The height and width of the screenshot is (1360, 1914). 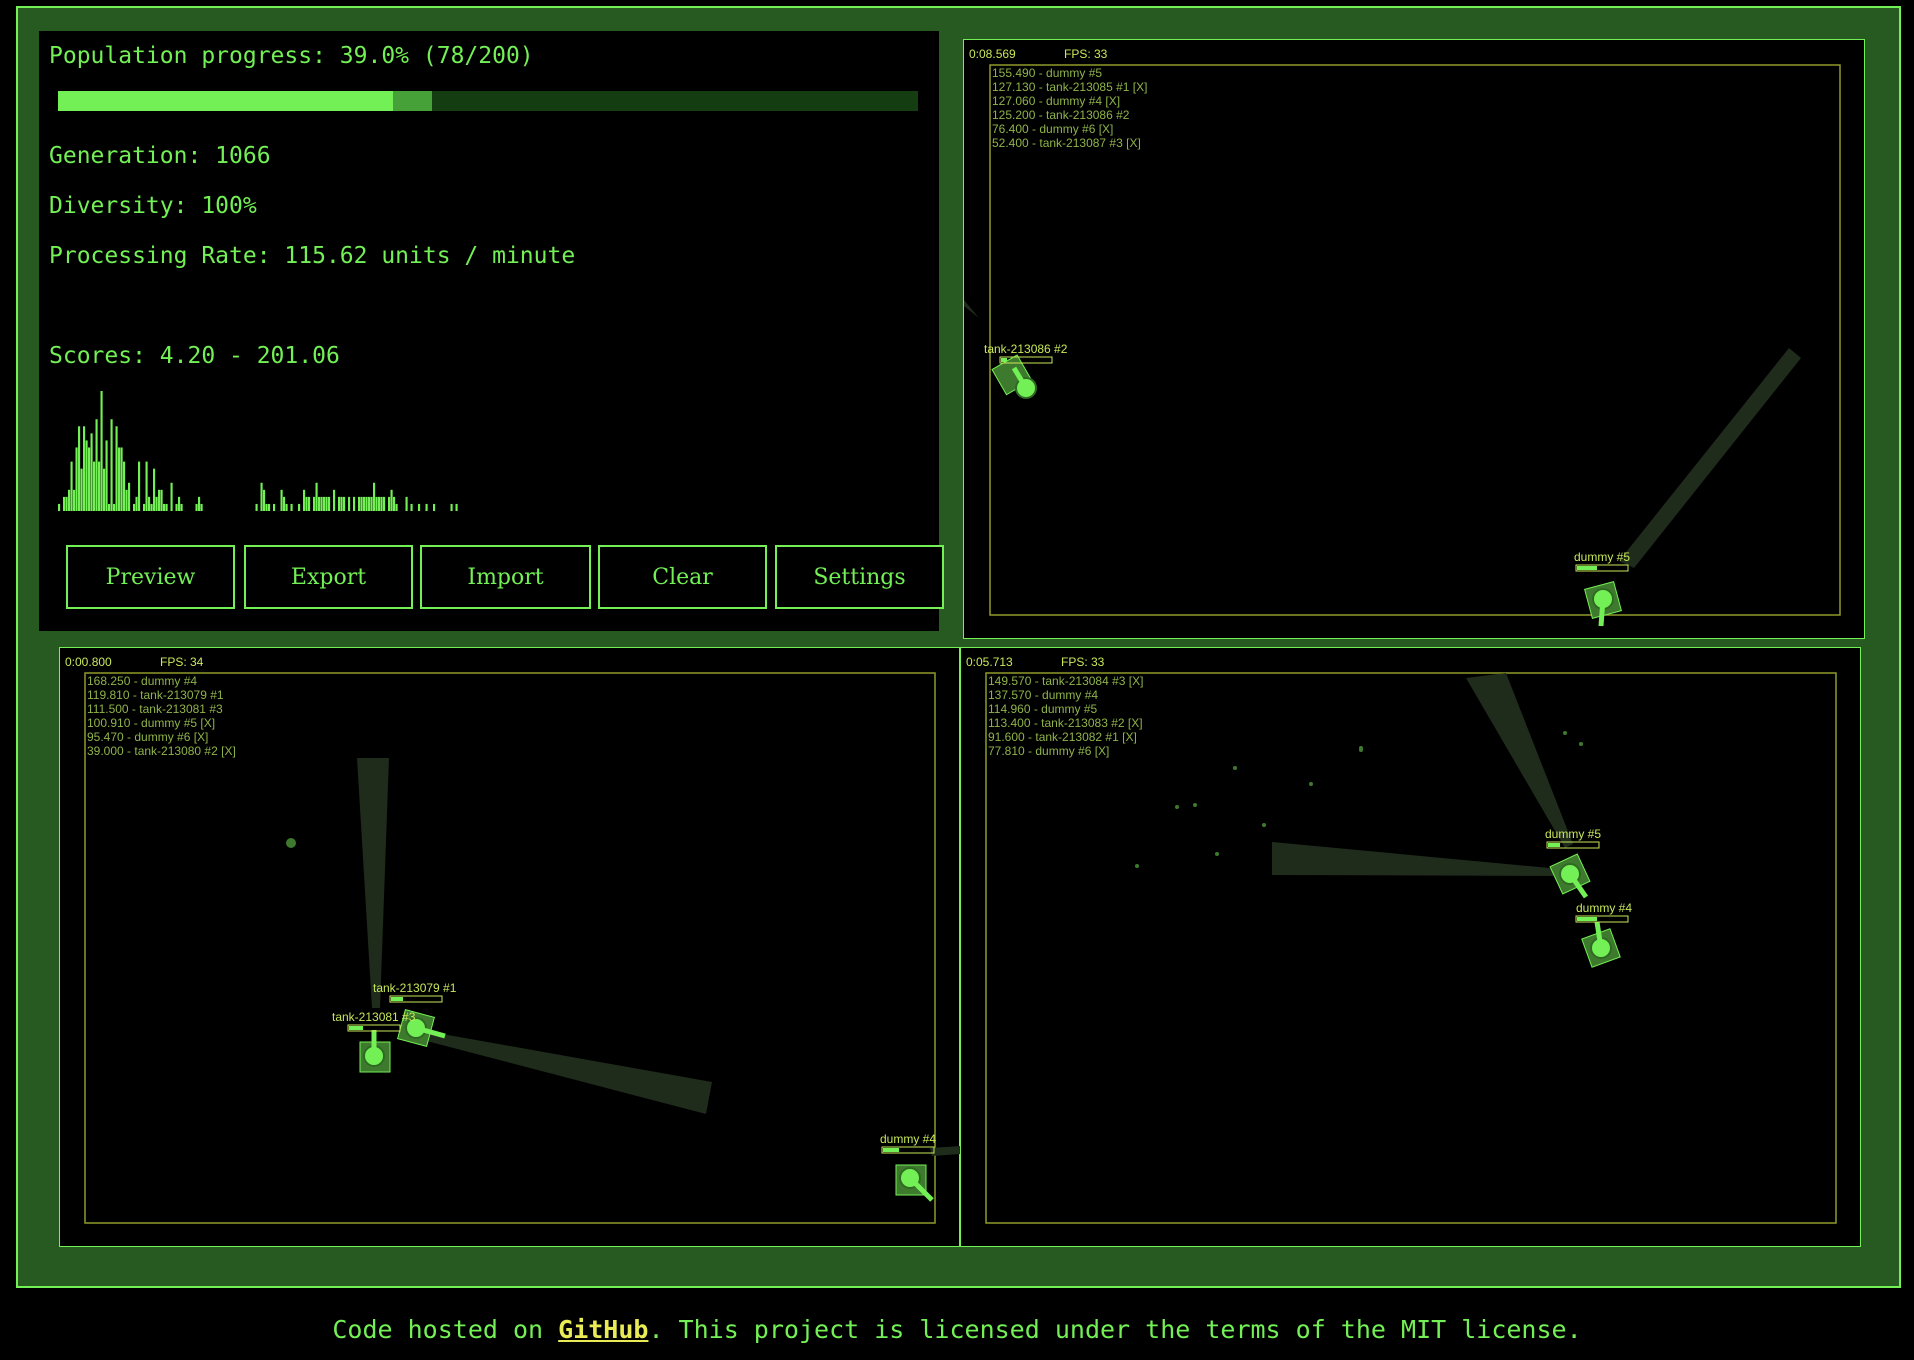 What do you see at coordinates (445, 1329) in the screenshot?
I see `footer-prefix: Code hosted on` at bounding box center [445, 1329].